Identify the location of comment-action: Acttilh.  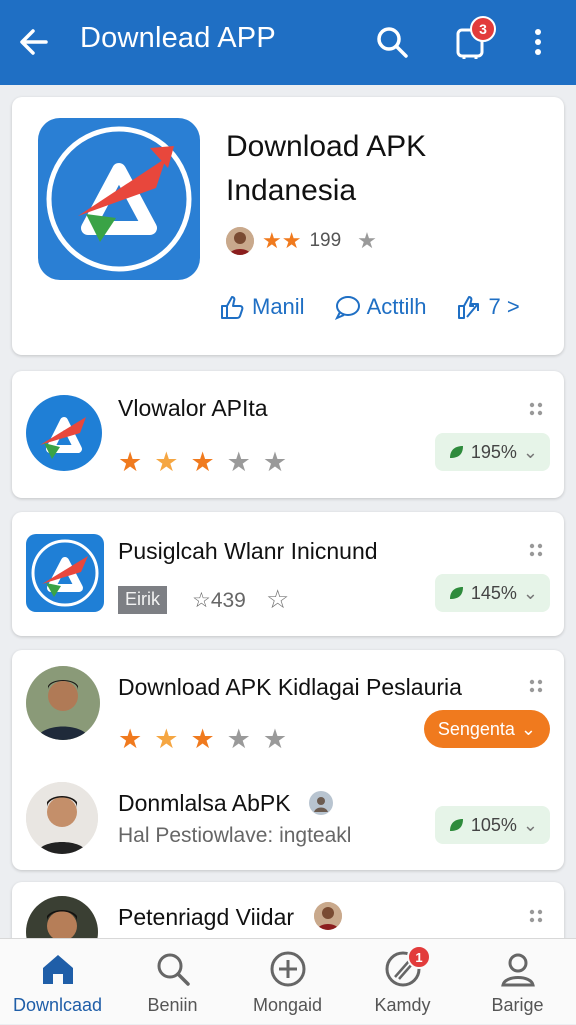
(380, 307).